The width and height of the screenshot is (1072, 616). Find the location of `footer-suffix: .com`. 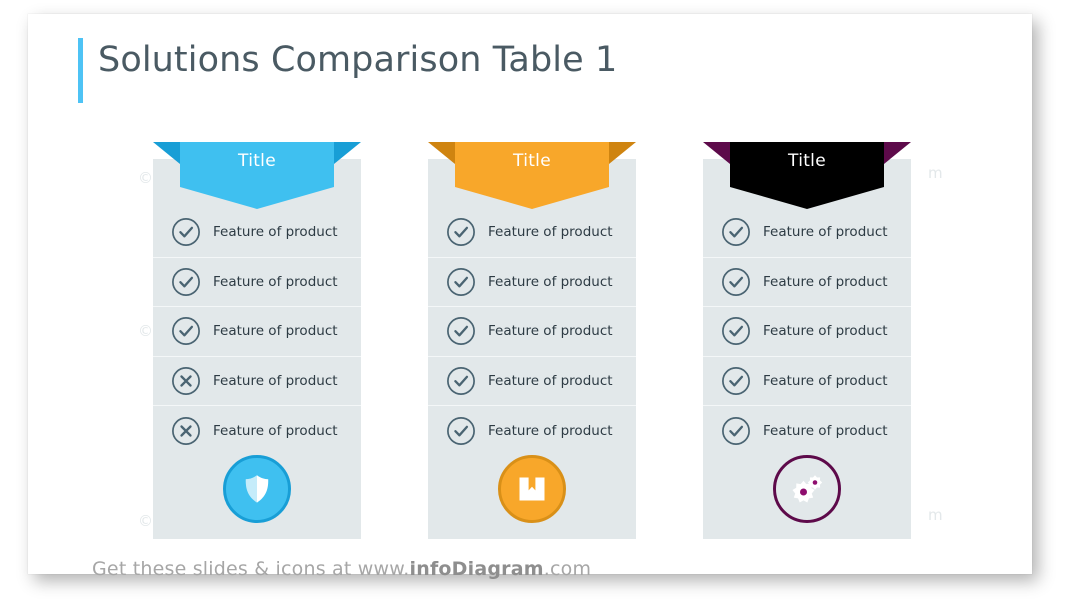

footer-suffix: .com is located at coordinates (567, 569).